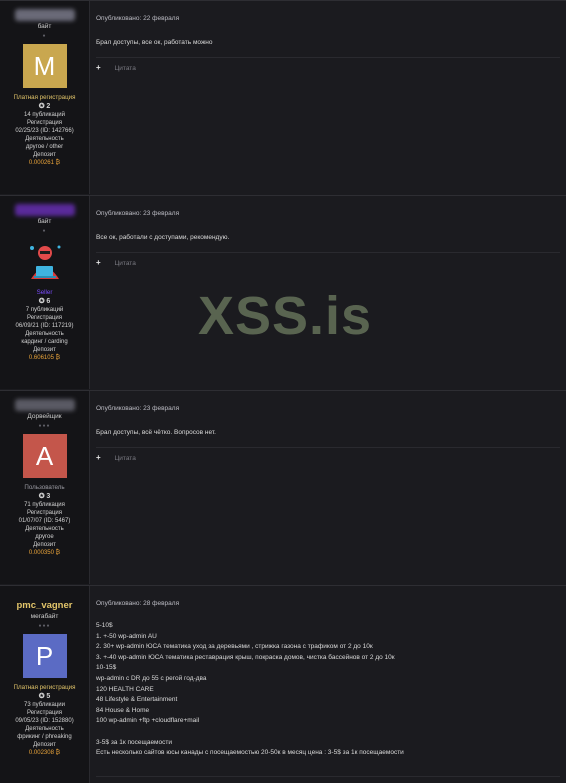  I want to click on post-line: wp-admin с DR до 55 с регой год-два, so click(151, 678).